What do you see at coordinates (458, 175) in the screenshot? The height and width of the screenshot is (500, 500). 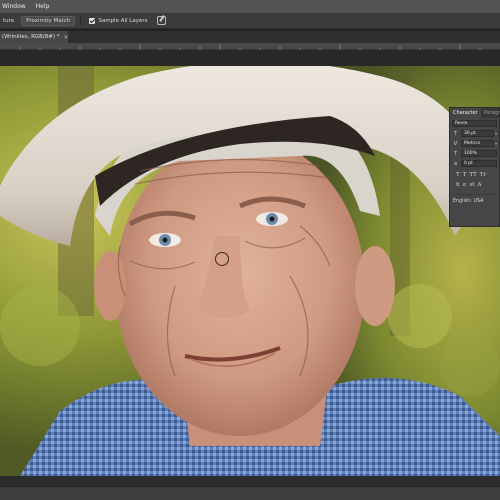 I see `bold-button: T` at bounding box center [458, 175].